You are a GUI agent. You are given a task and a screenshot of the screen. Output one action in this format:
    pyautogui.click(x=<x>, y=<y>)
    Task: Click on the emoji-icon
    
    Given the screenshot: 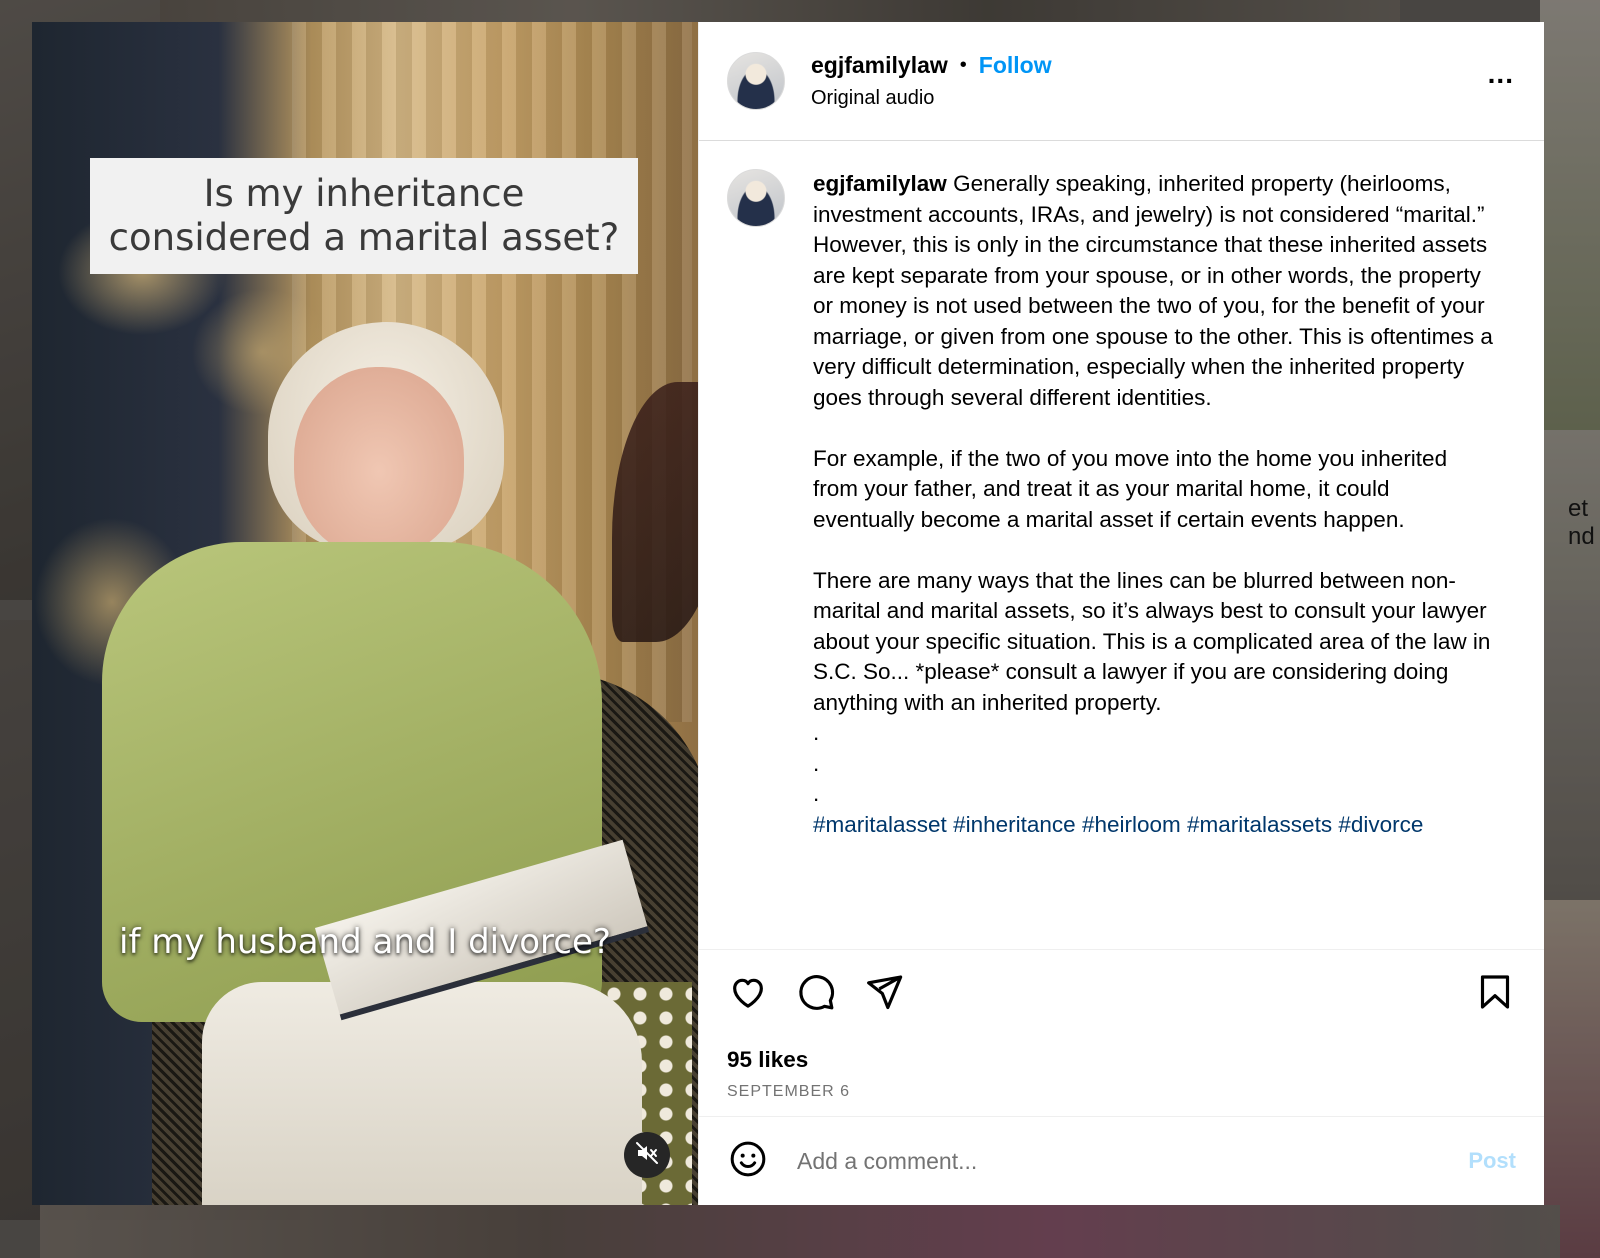 What is the action you would take?
    pyautogui.click(x=748, y=1161)
    